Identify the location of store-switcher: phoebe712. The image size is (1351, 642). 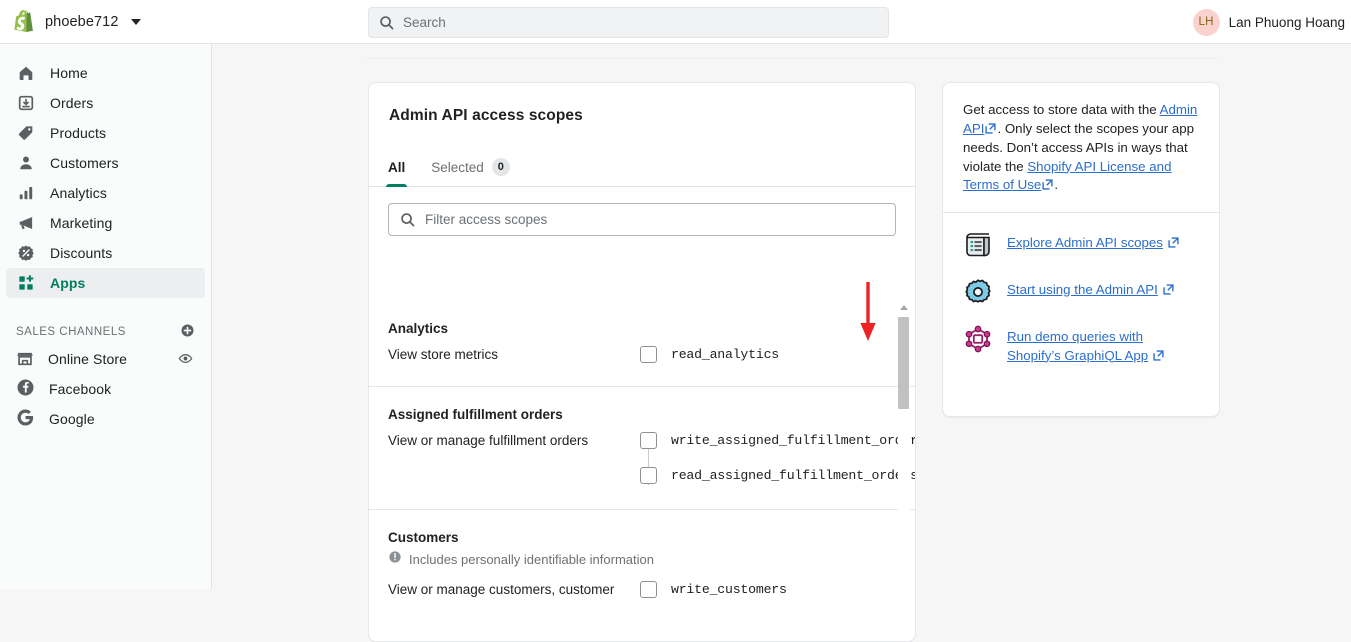
(107, 21).